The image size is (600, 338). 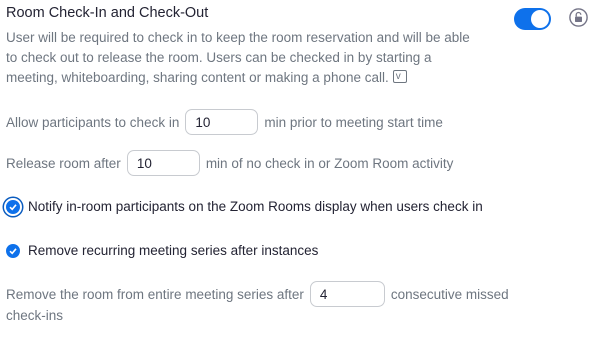 What do you see at coordinates (93, 122) in the screenshot?
I see `checkin-prior-label: Allow participants to check in` at bounding box center [93, 122].